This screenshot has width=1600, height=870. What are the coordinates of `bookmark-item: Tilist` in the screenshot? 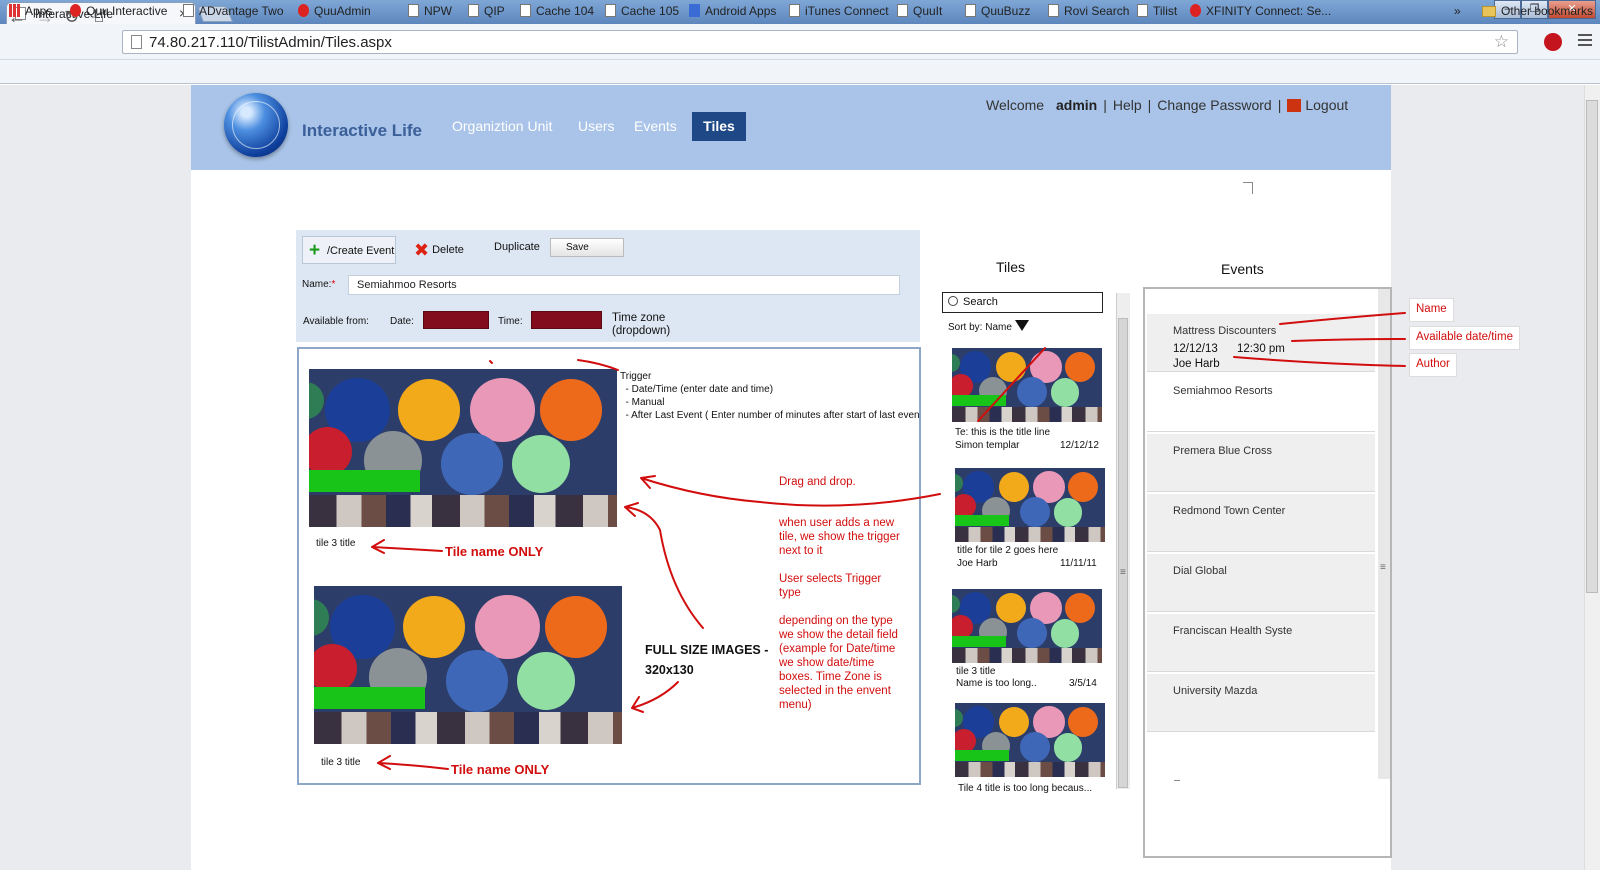 It's located at (1157, 11).